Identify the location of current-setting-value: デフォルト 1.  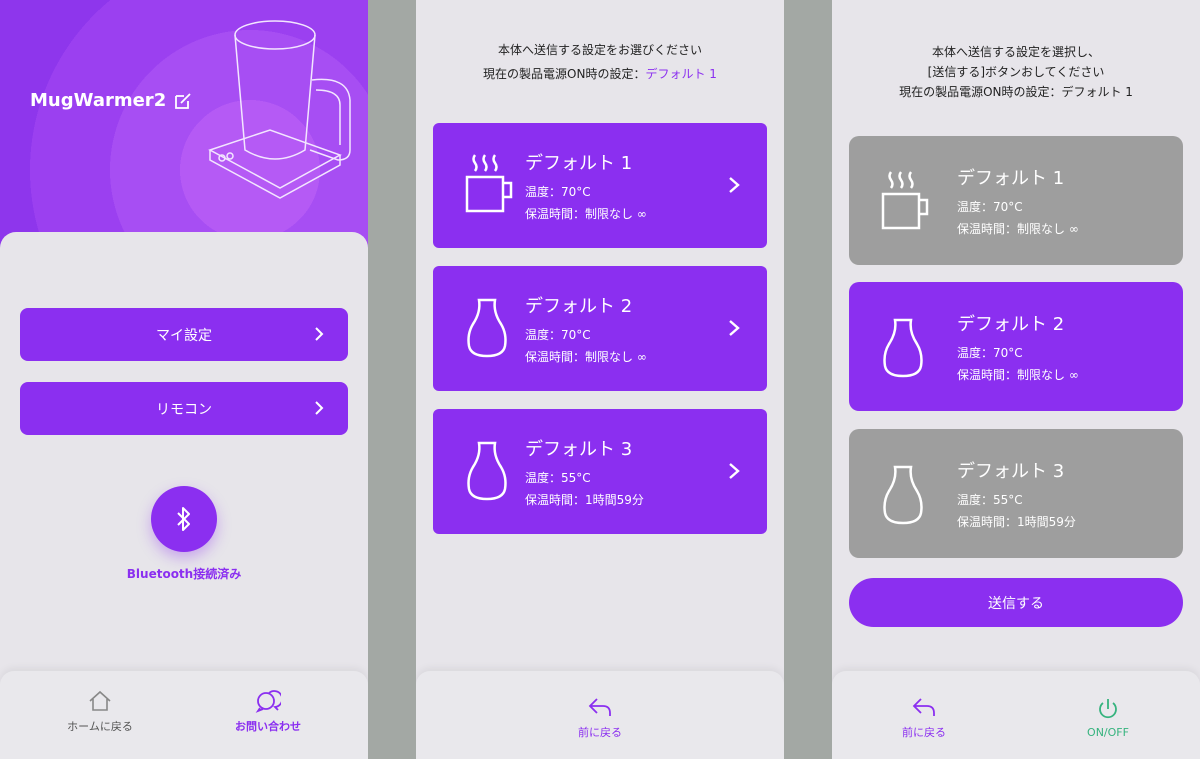
(681, 74).